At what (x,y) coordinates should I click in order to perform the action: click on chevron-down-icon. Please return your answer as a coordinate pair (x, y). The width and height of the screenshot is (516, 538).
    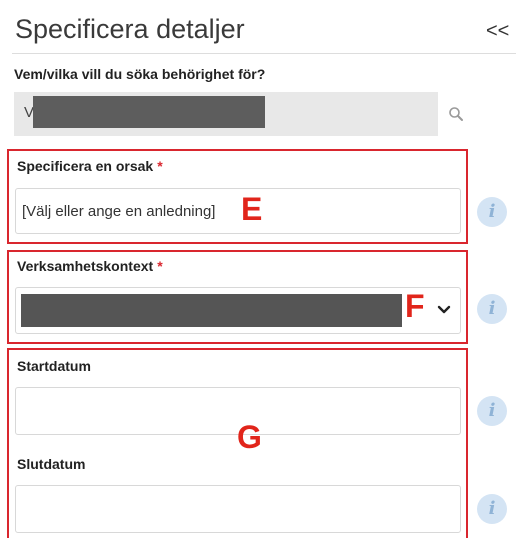
    Looking at the image, I should click on (444, 309).